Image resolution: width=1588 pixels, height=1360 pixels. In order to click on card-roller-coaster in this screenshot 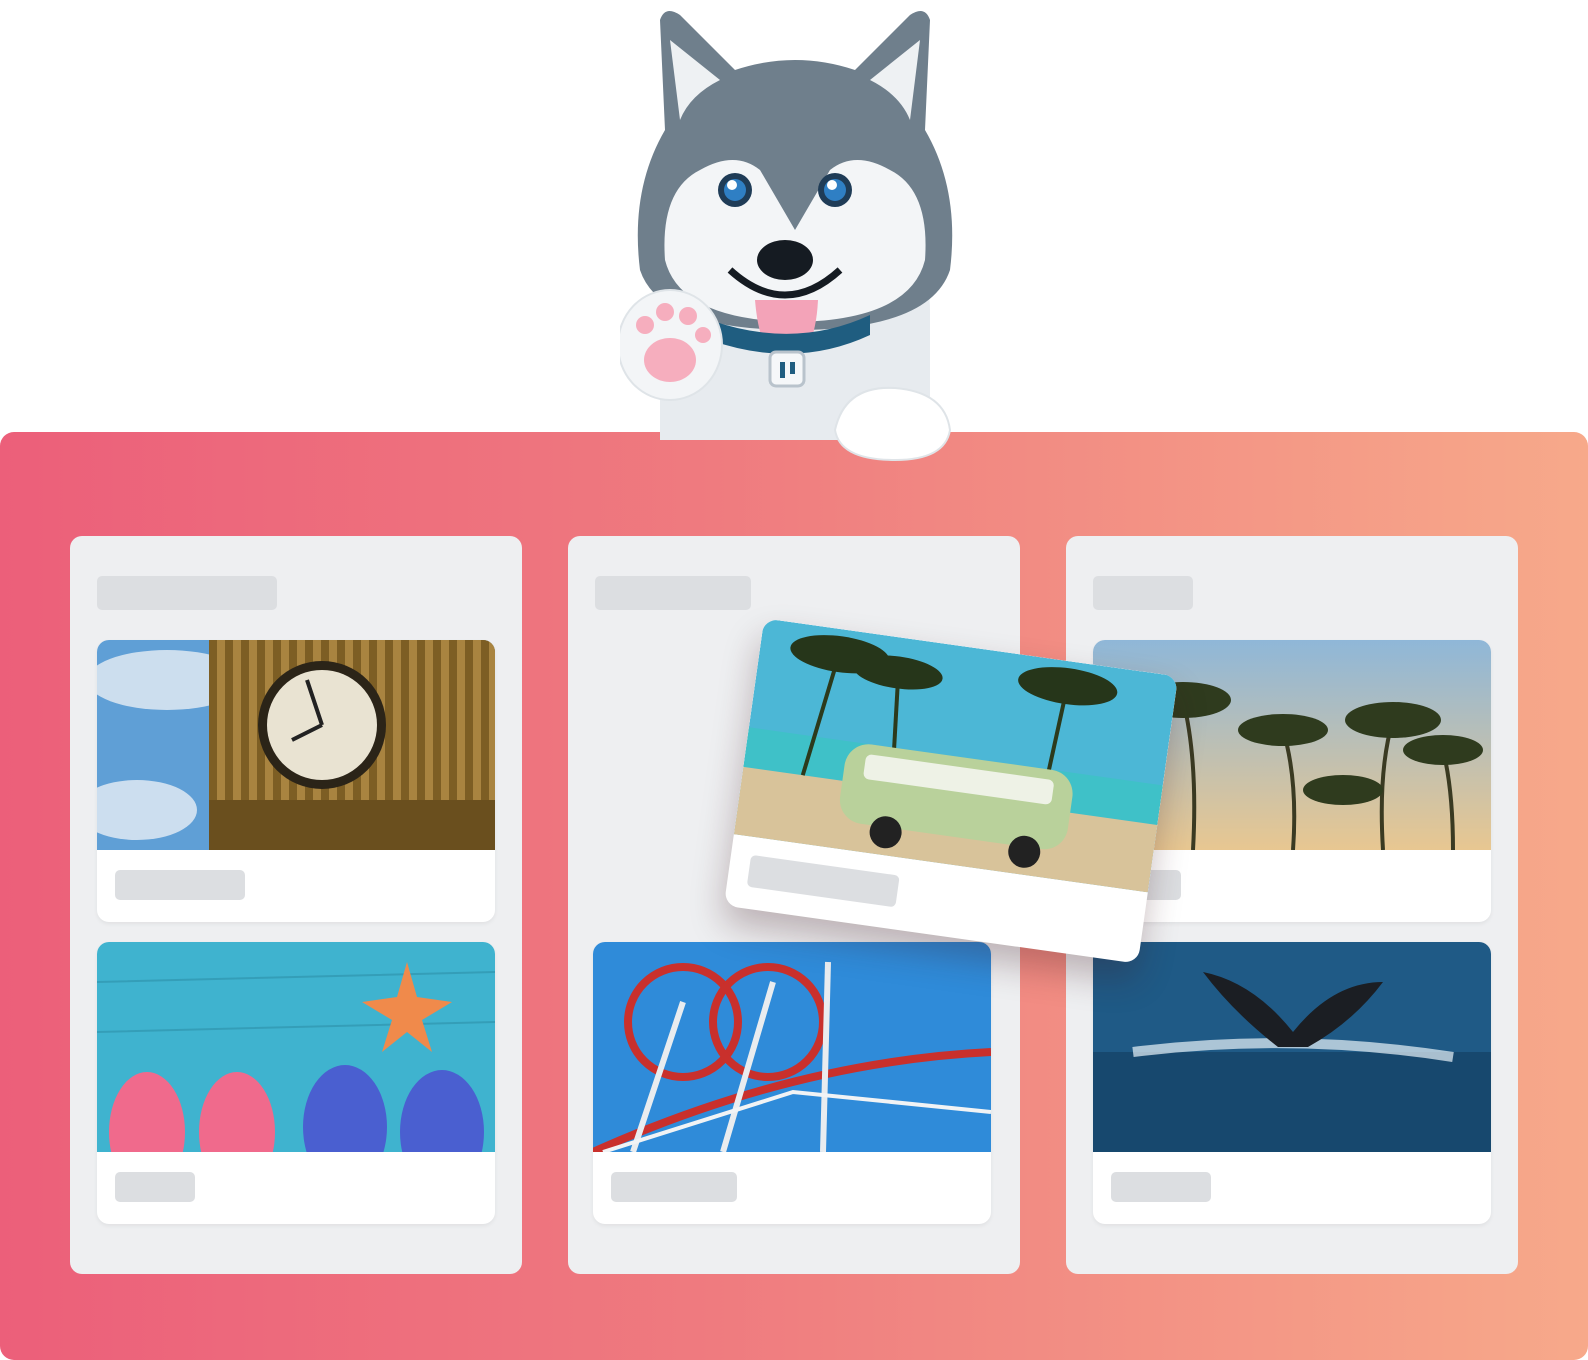, I will do `click(792, 1083)`.